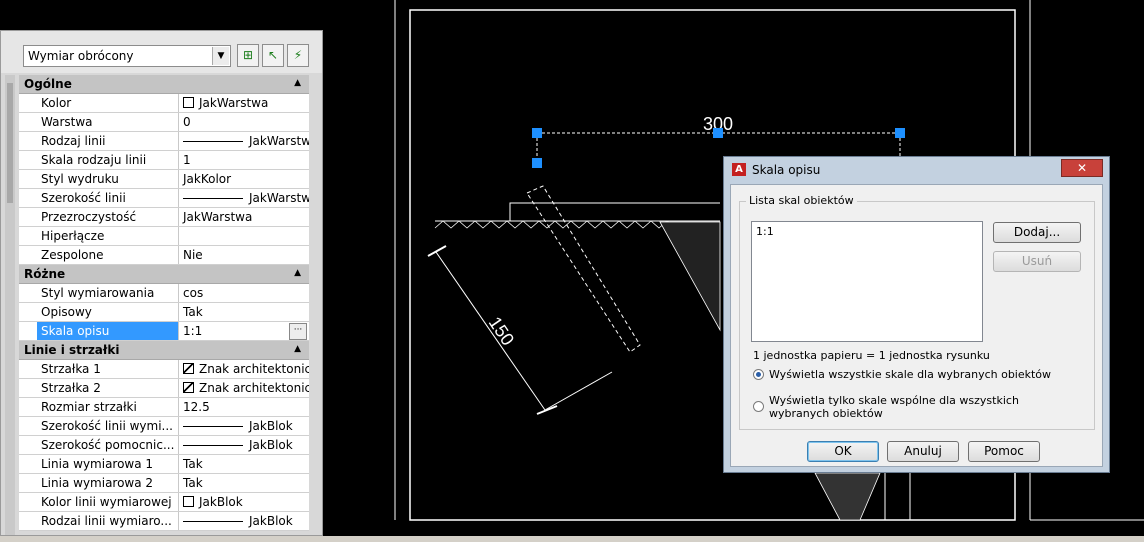  Describe the element at coordinates (298, 331) in the screenshot. I see `ellipsis-button: ···` at that location.